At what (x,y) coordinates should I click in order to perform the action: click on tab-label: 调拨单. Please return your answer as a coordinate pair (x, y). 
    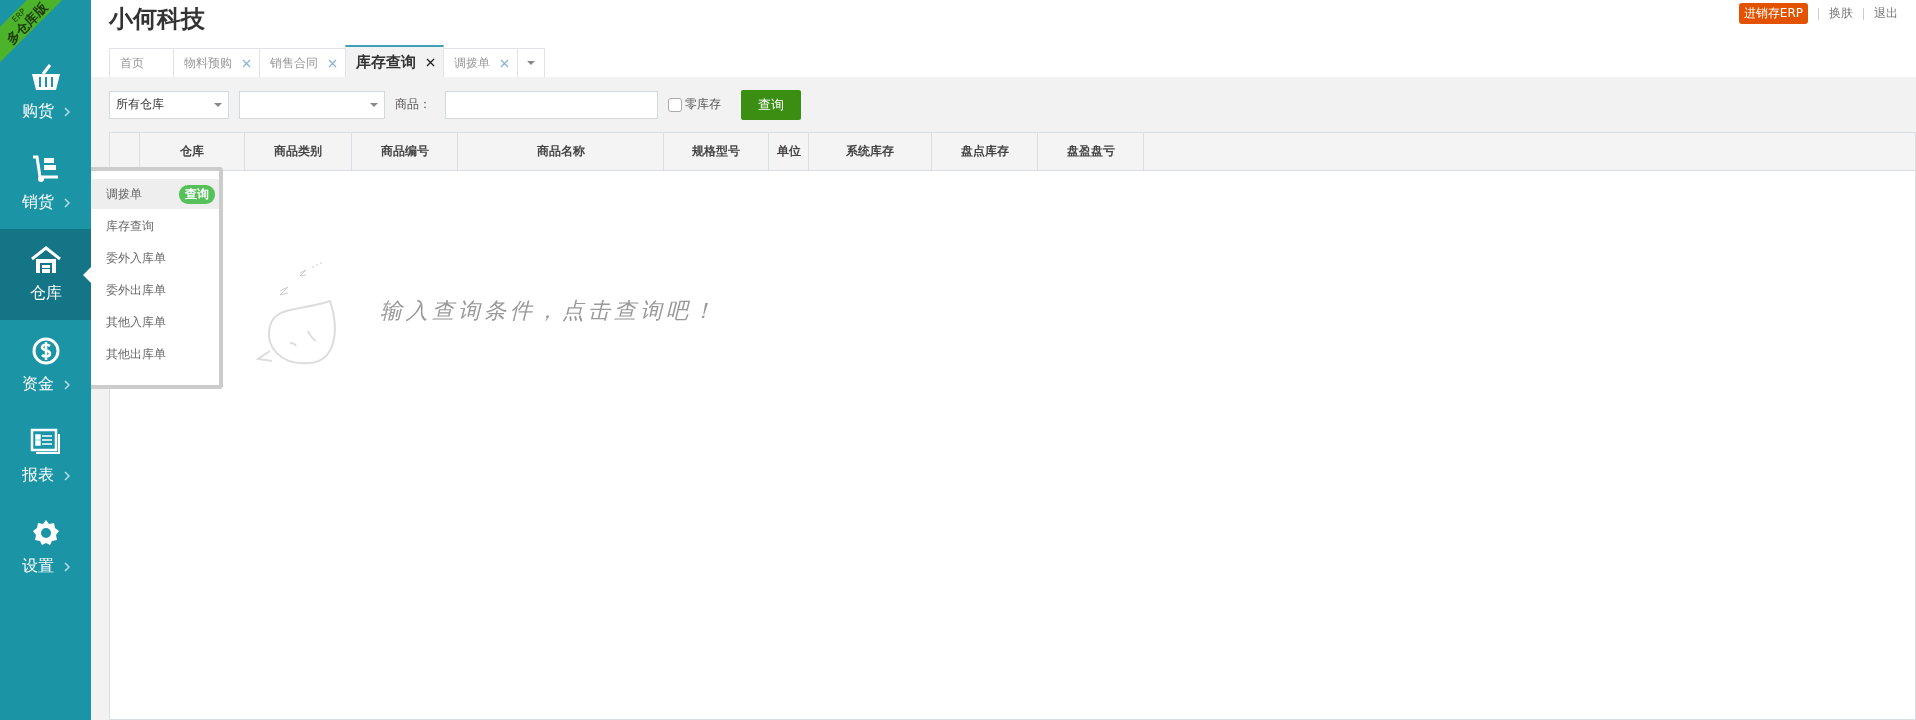
    Looking at the image, I should click on (472, 63).